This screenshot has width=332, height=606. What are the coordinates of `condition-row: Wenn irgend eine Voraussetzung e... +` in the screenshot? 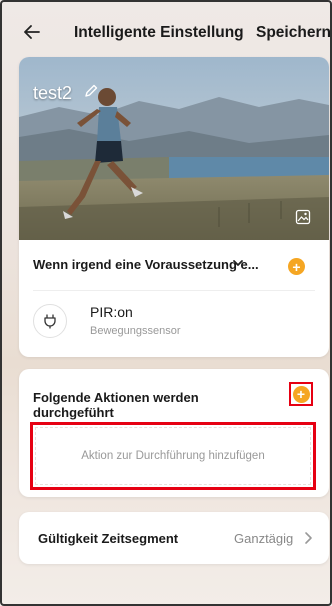 It's located at (174, 265).